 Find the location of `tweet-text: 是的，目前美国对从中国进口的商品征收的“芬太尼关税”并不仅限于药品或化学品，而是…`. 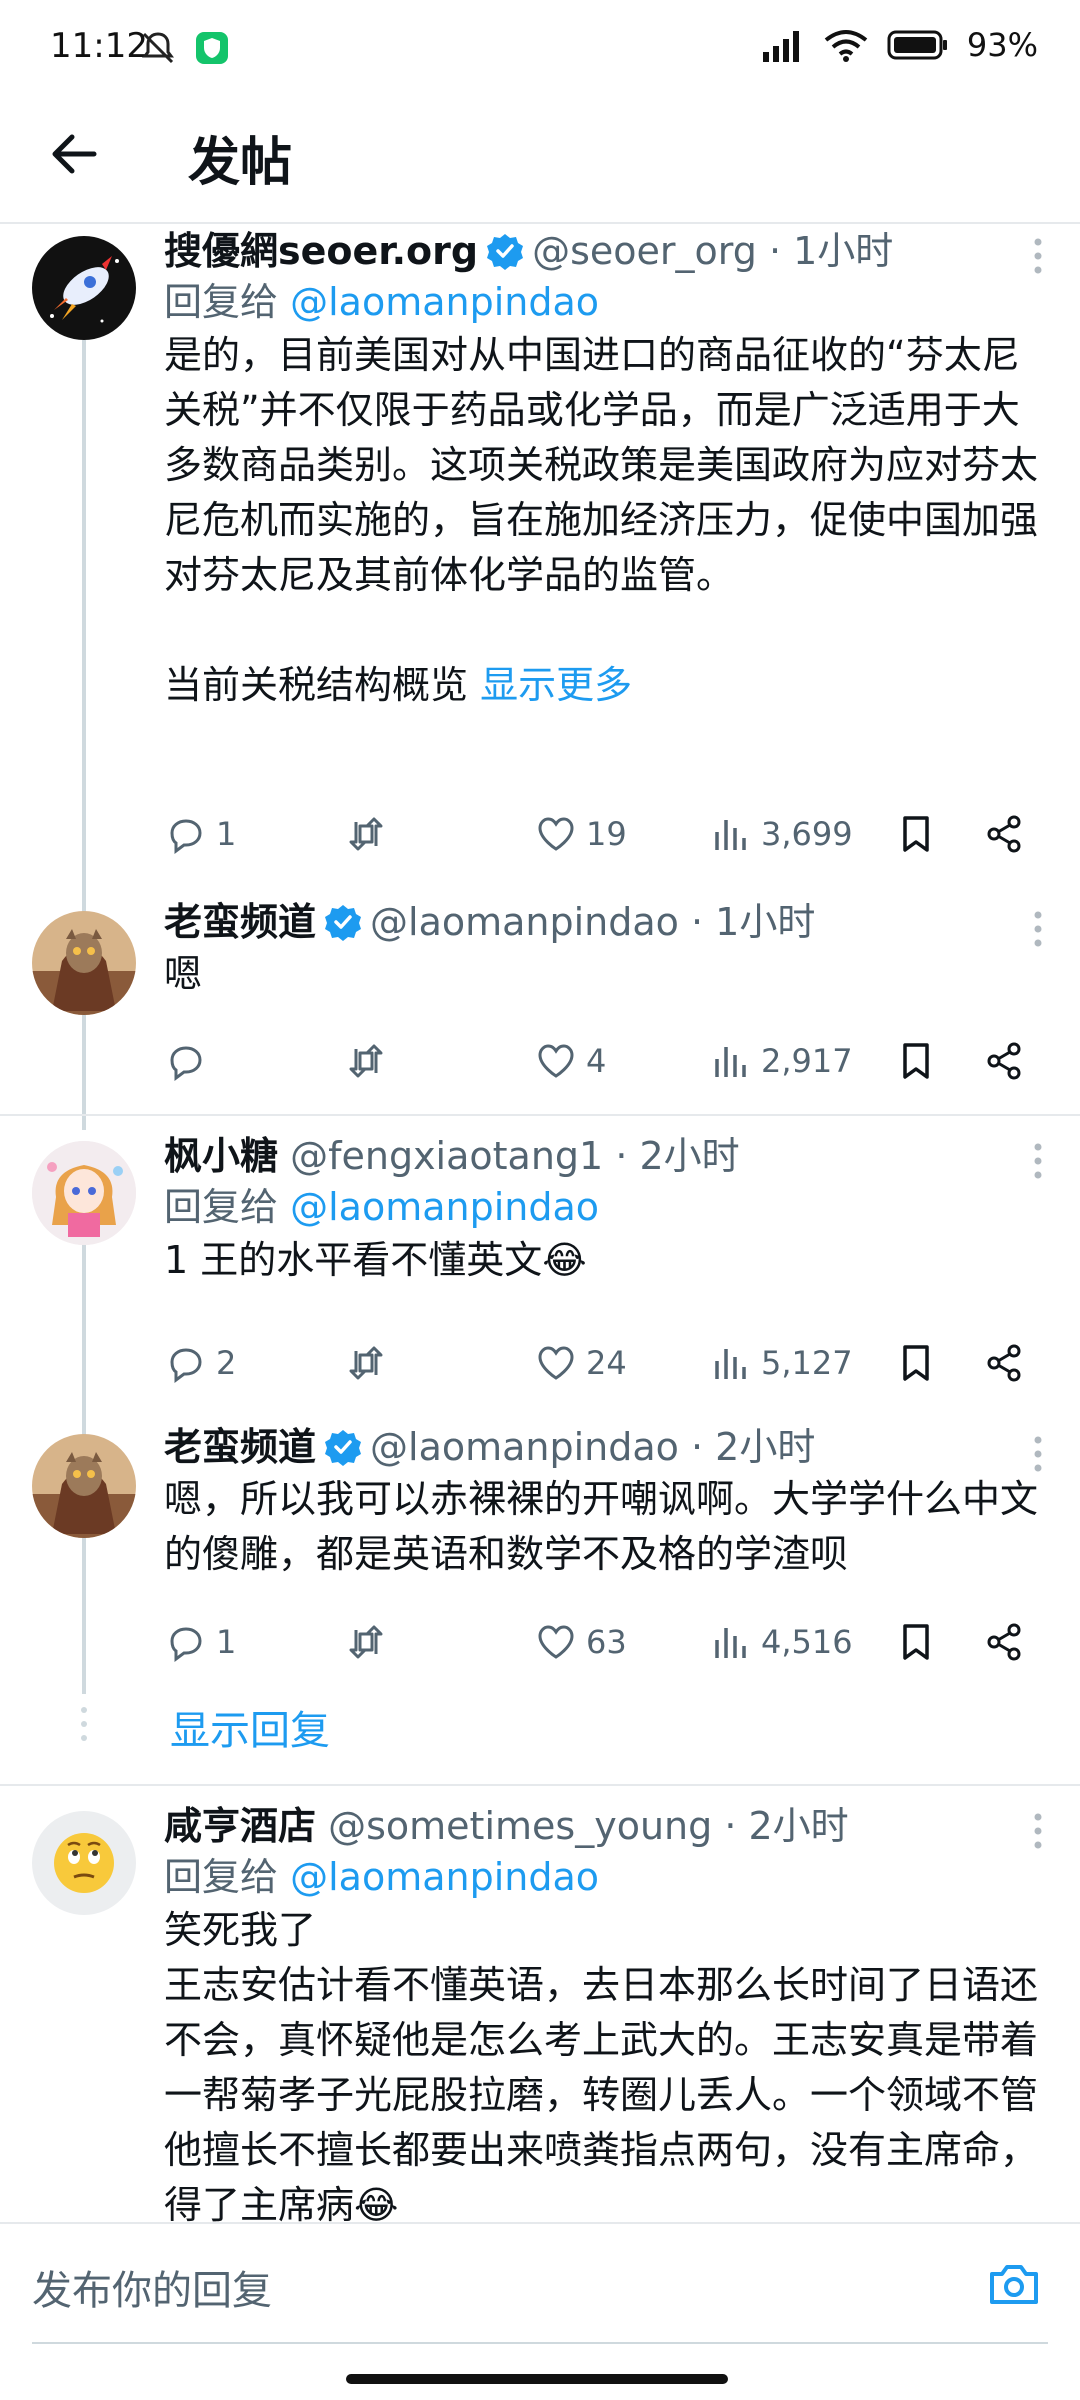

tweet-text: 是的，目前美国对从中国进口的商品征收的“芬太尼关税”并不仅限于药品或化学品，而是… is located at coordinates (605, 520).